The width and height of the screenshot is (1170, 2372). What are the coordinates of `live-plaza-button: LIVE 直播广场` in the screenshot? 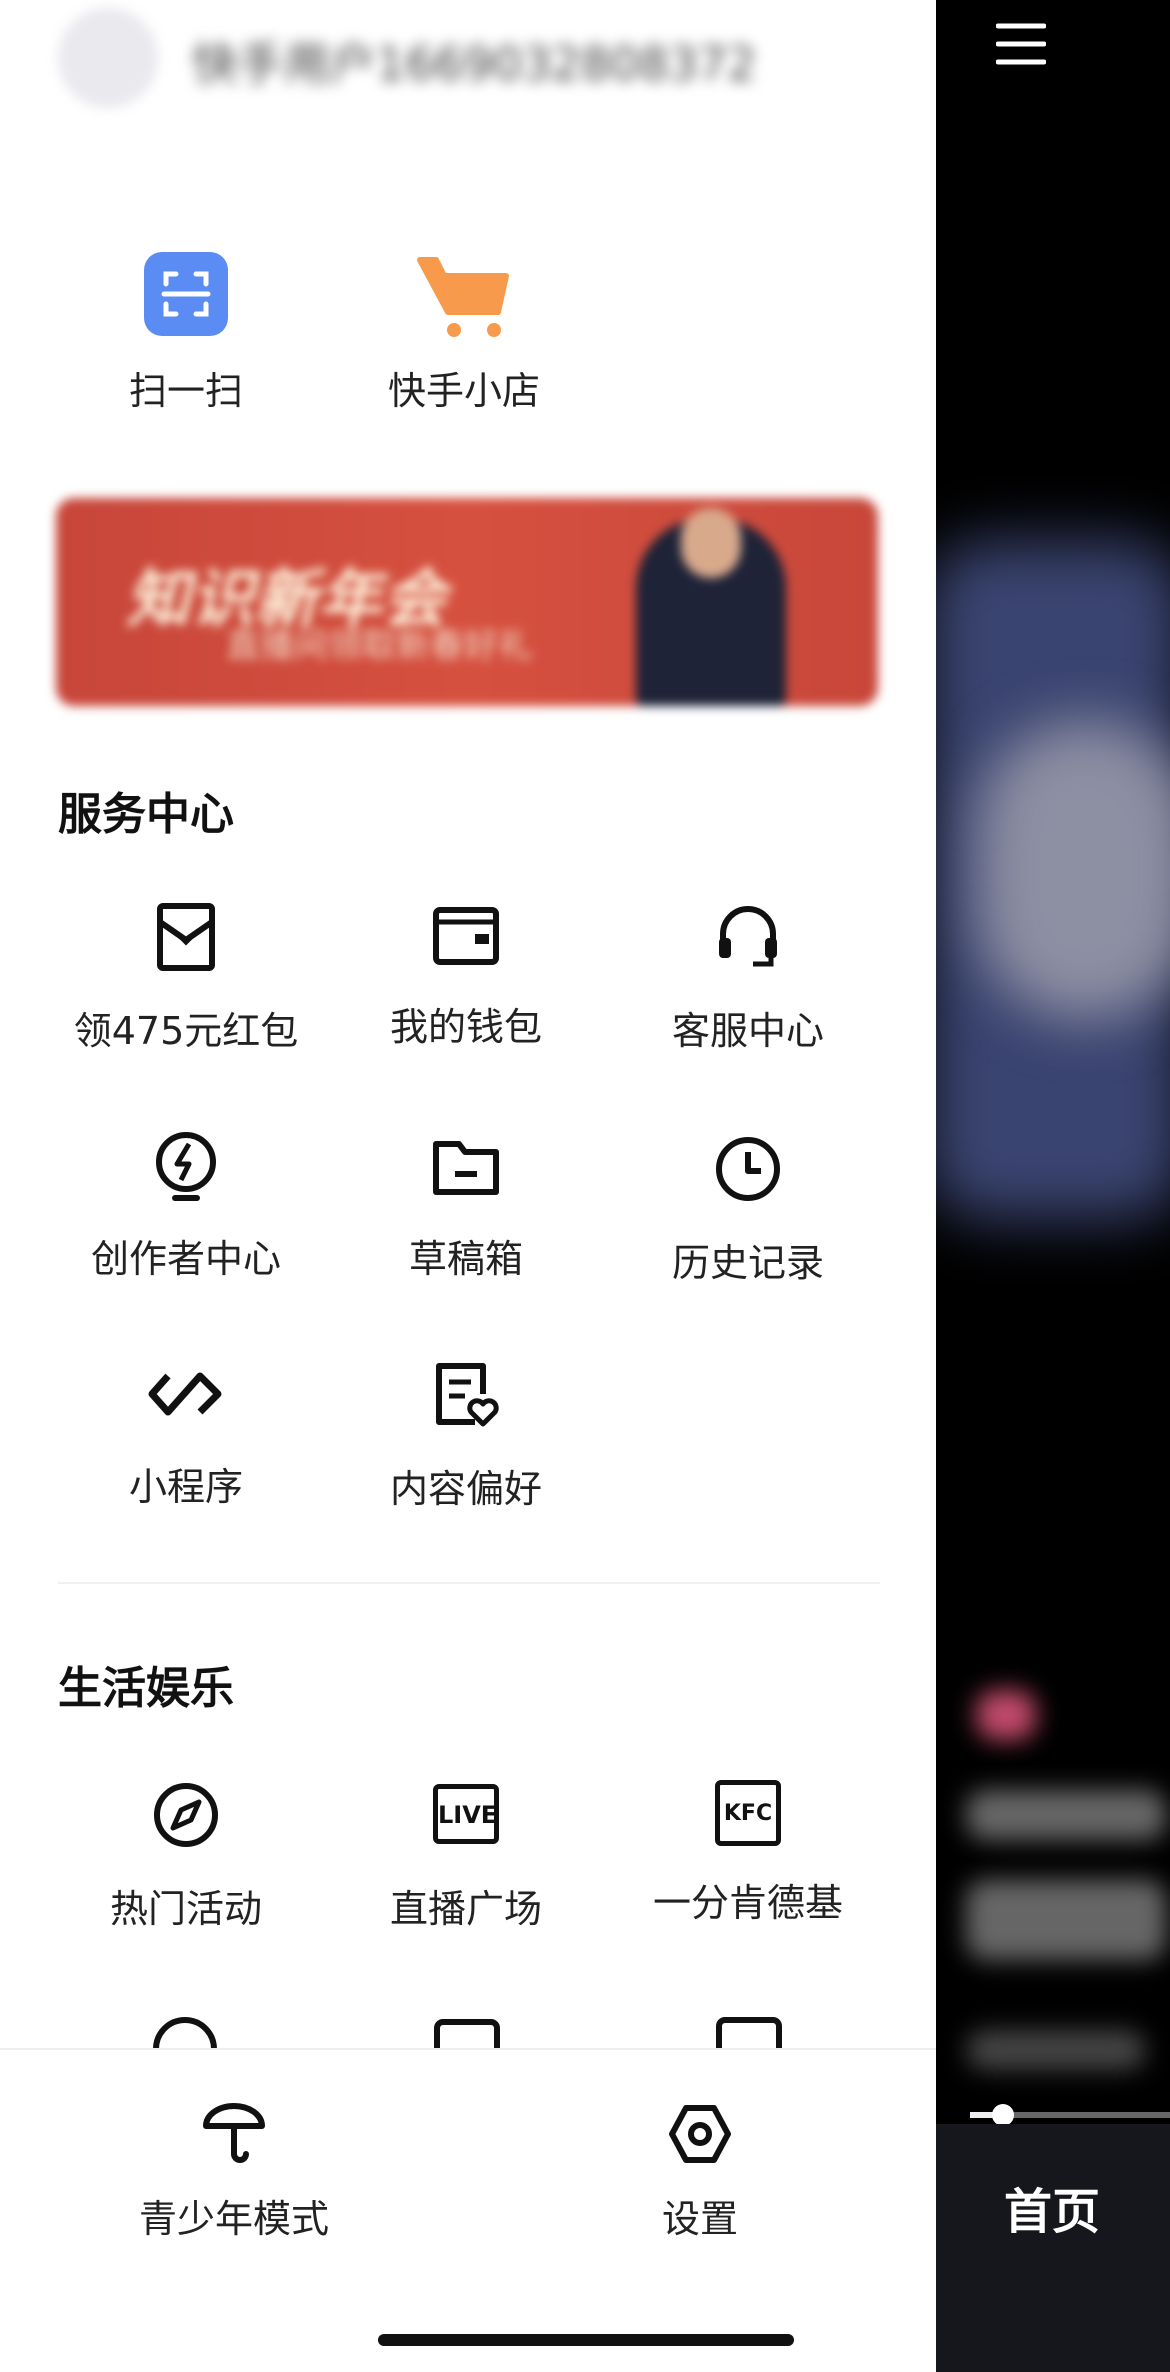 It's located at (466, 1858).